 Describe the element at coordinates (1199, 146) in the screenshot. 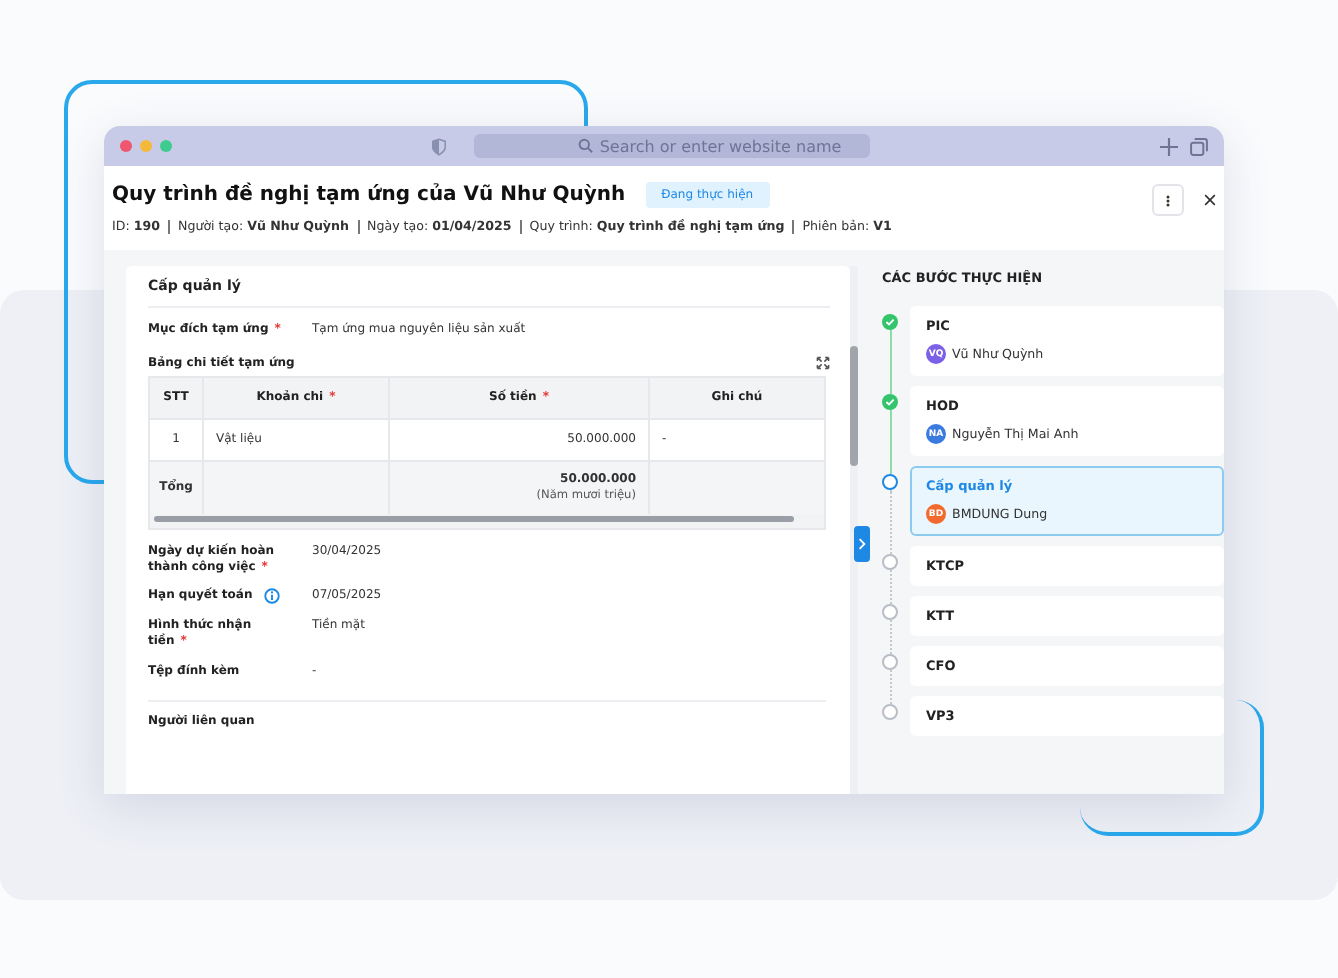

I see `tabs-icon` at that location.